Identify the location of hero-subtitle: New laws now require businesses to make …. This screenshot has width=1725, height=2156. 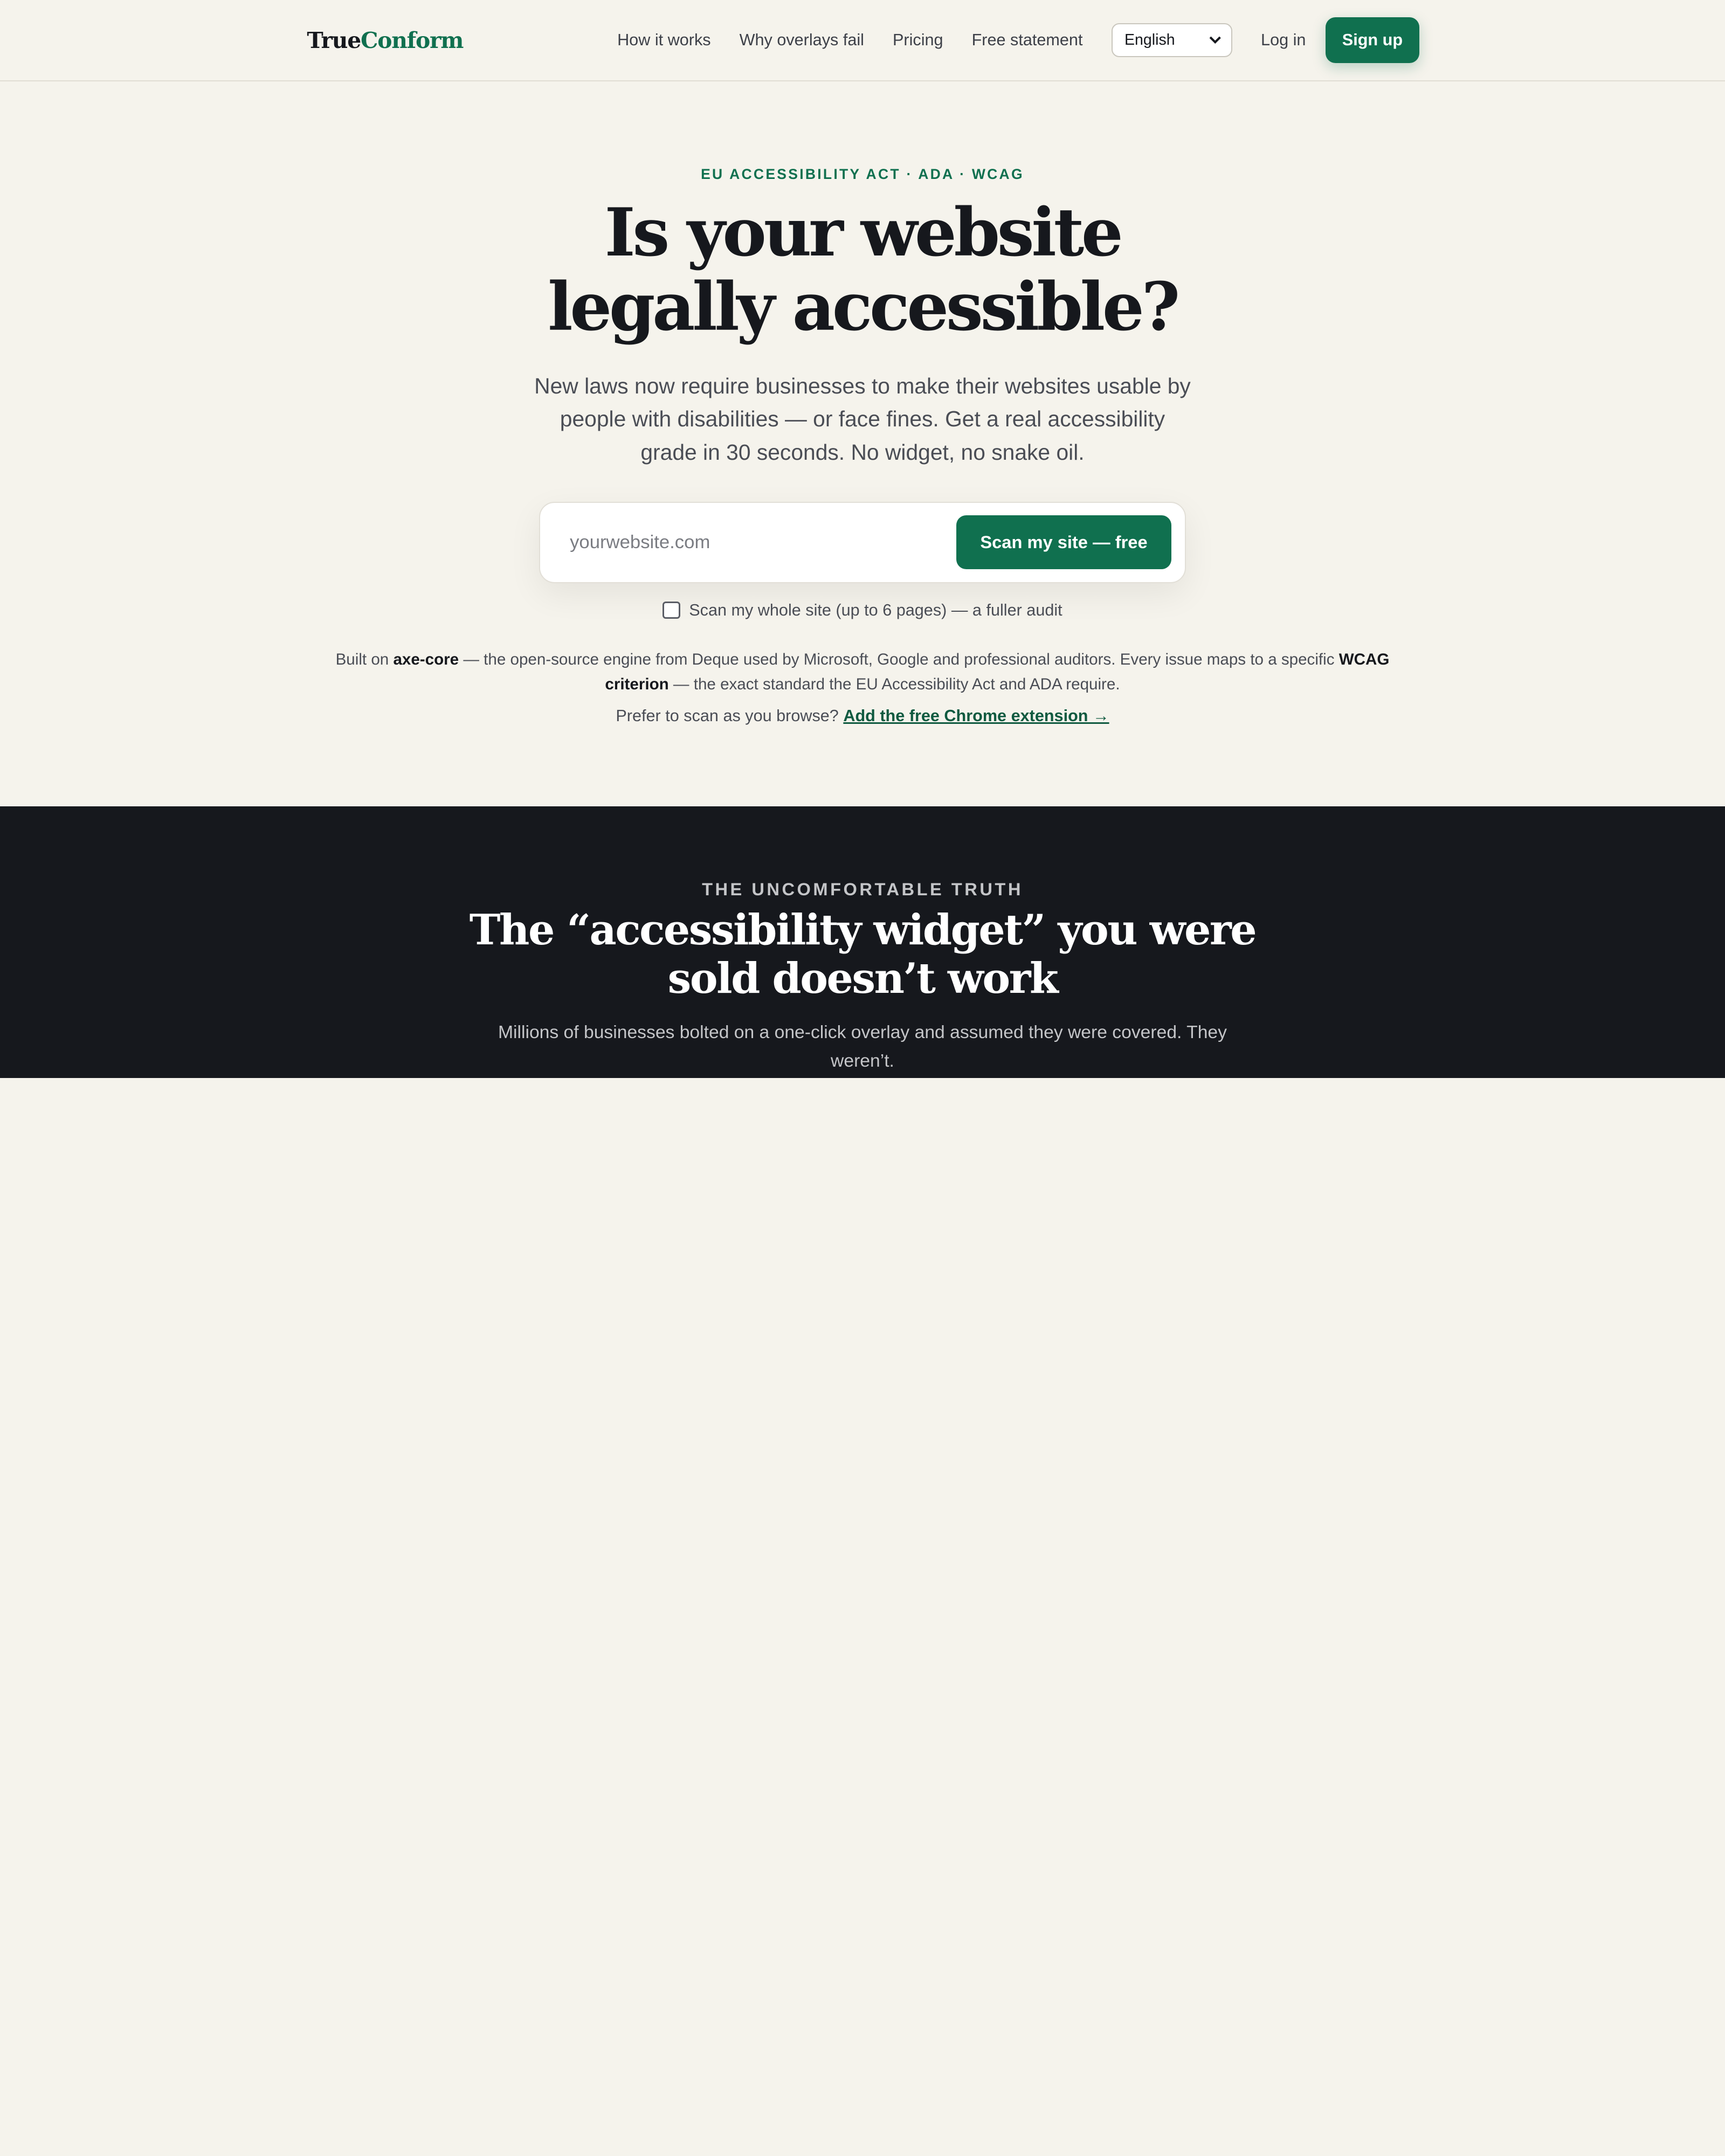
(862, 419).